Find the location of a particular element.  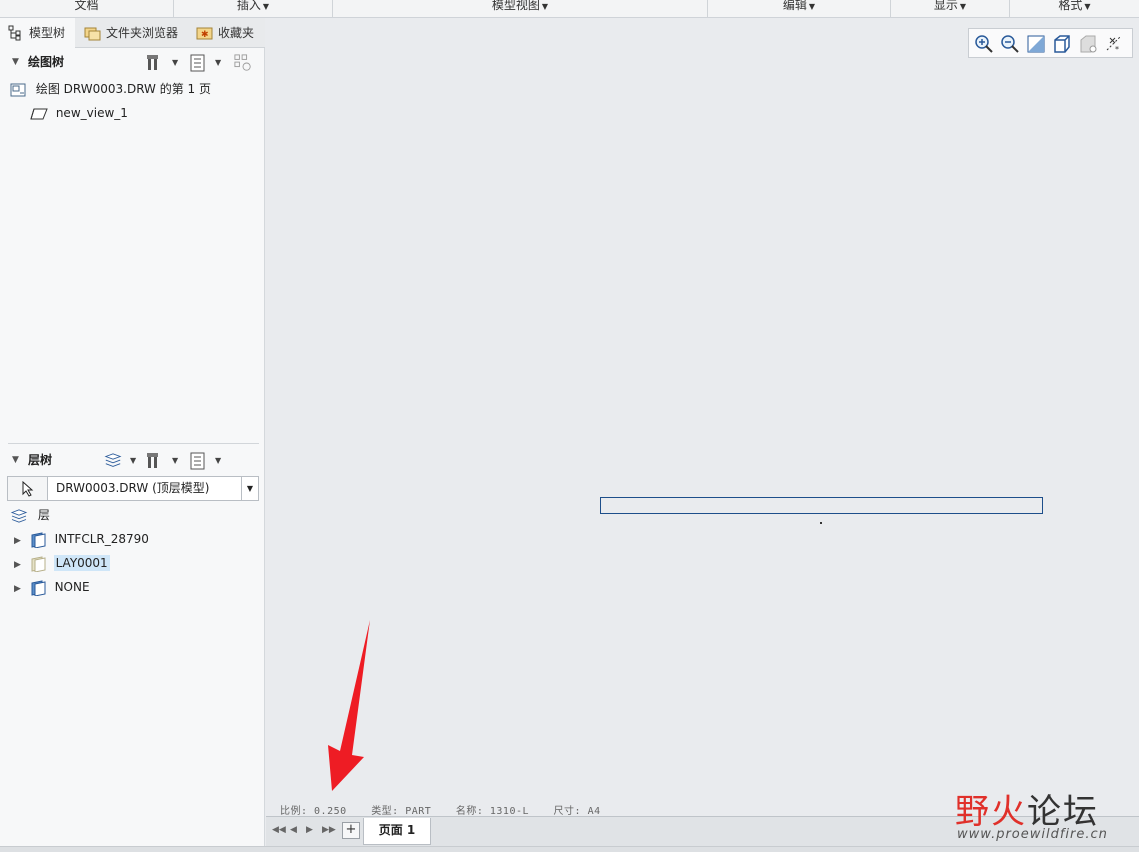

ribbon-group-label: 显示 is located at coordinates (945, 6).